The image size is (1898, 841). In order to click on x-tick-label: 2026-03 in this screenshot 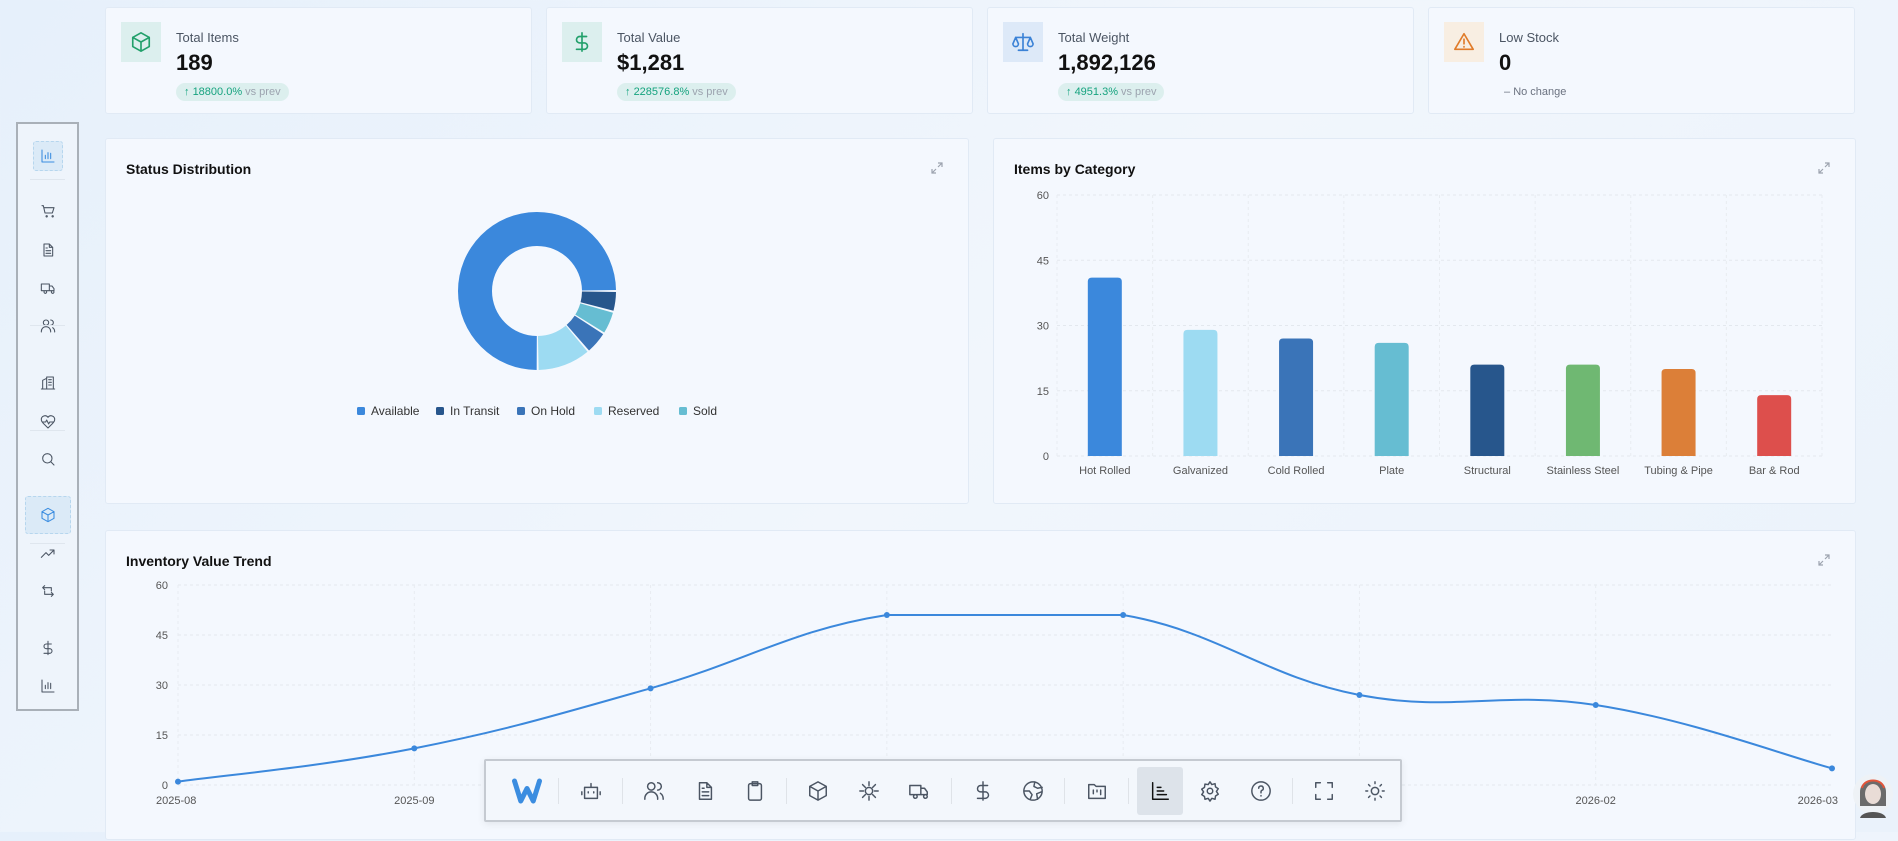, I will do `click(1818, 801)`.